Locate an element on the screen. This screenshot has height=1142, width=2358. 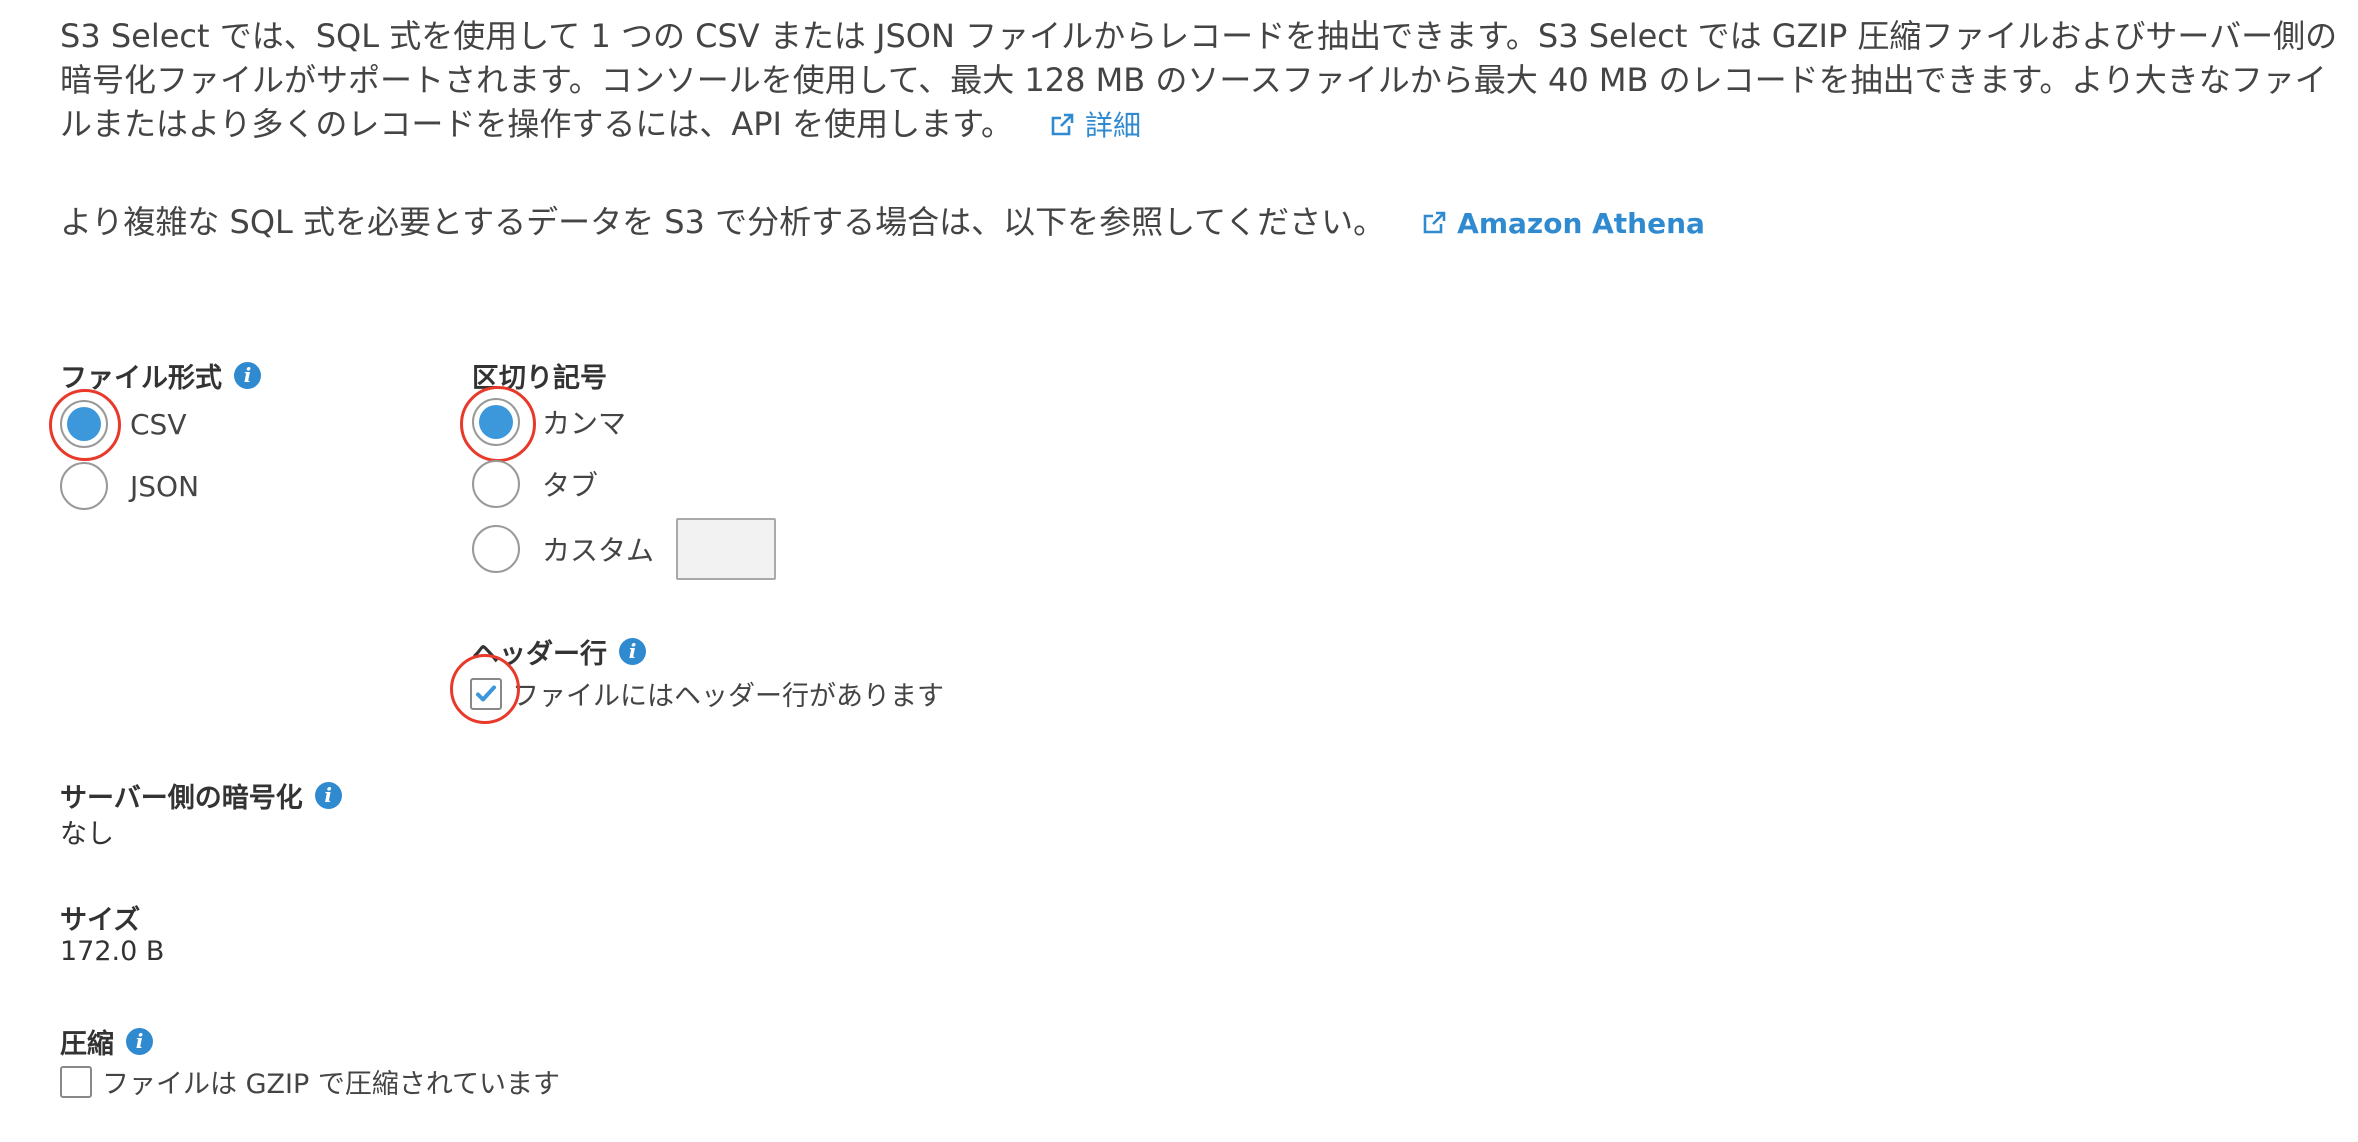
size-label: サイズ is located at coordinates (100, 917).